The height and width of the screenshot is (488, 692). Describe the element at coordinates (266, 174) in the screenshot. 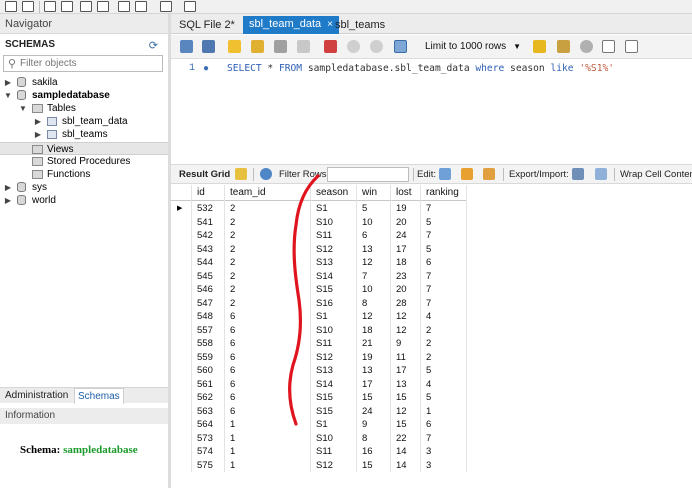

I see `refresh-icon` at that location.